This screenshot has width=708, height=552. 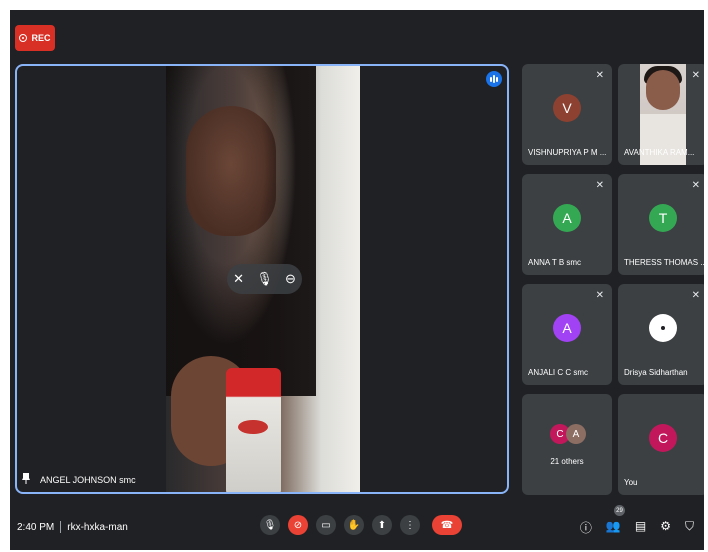 I want to click on info-icon: ⓘ, so click(x=586, y=527).